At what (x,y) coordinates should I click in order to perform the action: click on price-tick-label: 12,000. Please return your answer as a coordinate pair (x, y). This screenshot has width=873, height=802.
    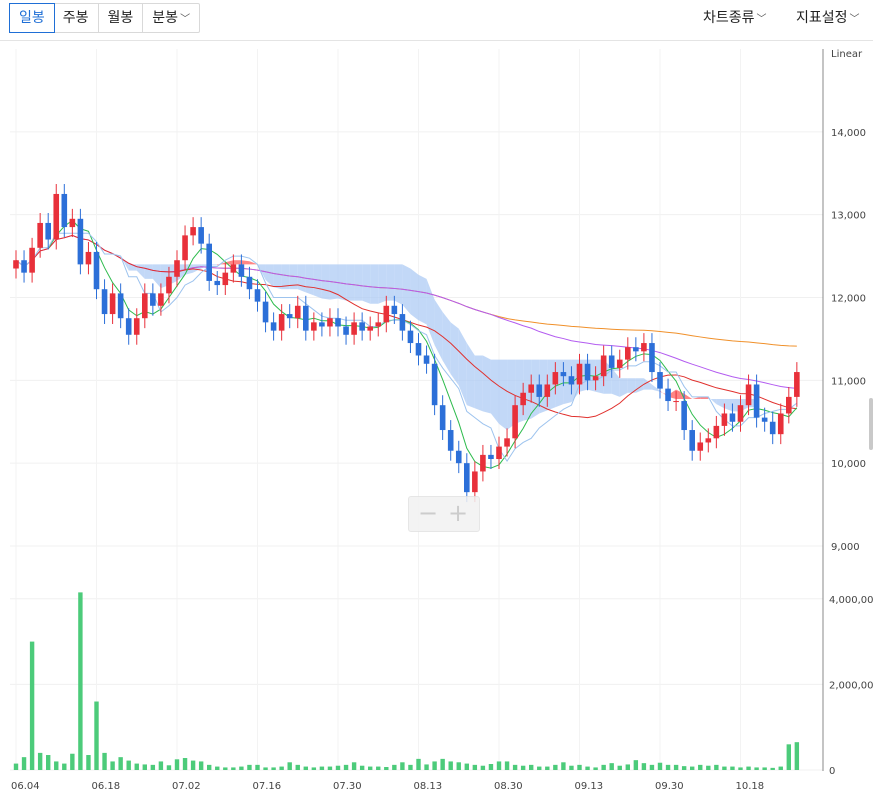
    Looking at the image, I should click on (848, 299).